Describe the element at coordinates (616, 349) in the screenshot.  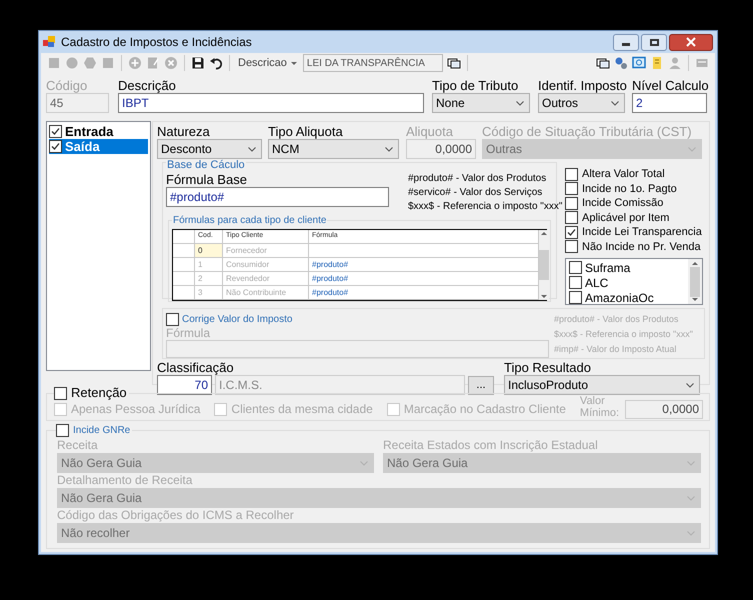
I see `legend-text: #imp# - Valor do Imposto Atual` at that location.